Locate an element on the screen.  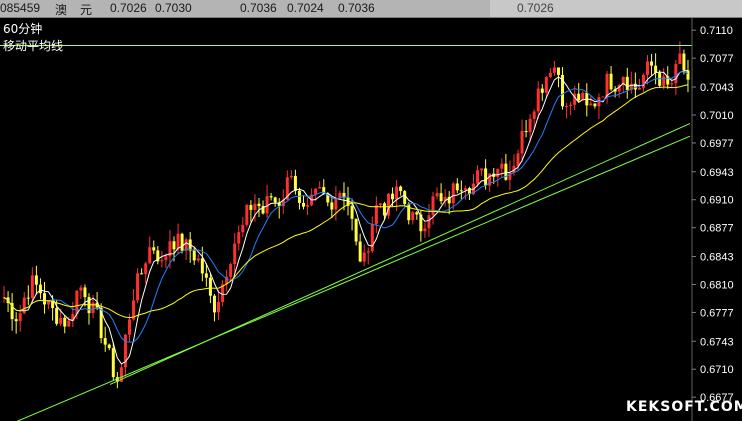
prev-price: 0.7036 is located at coordinates (356, 8).